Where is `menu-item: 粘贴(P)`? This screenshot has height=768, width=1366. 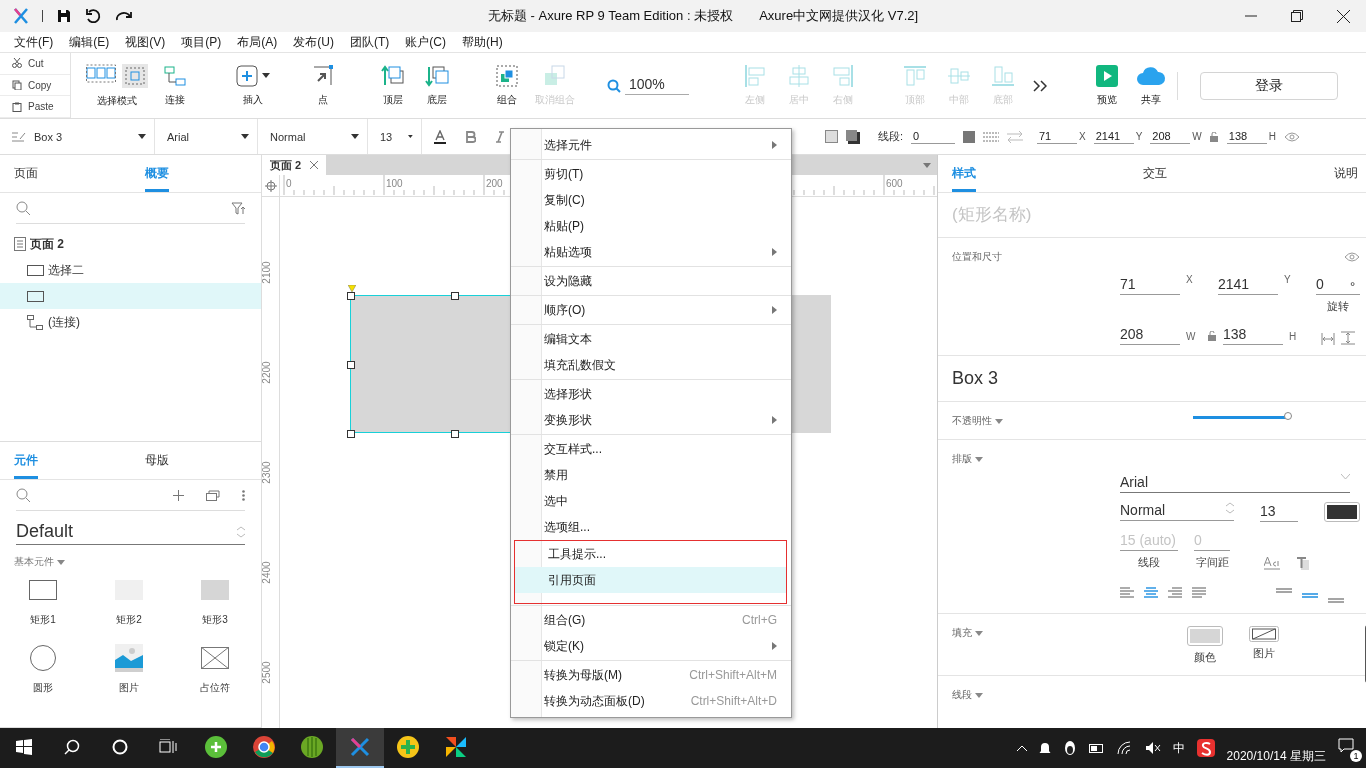 menu-item: 粘贴(P) is located at coordinates (651, 226).